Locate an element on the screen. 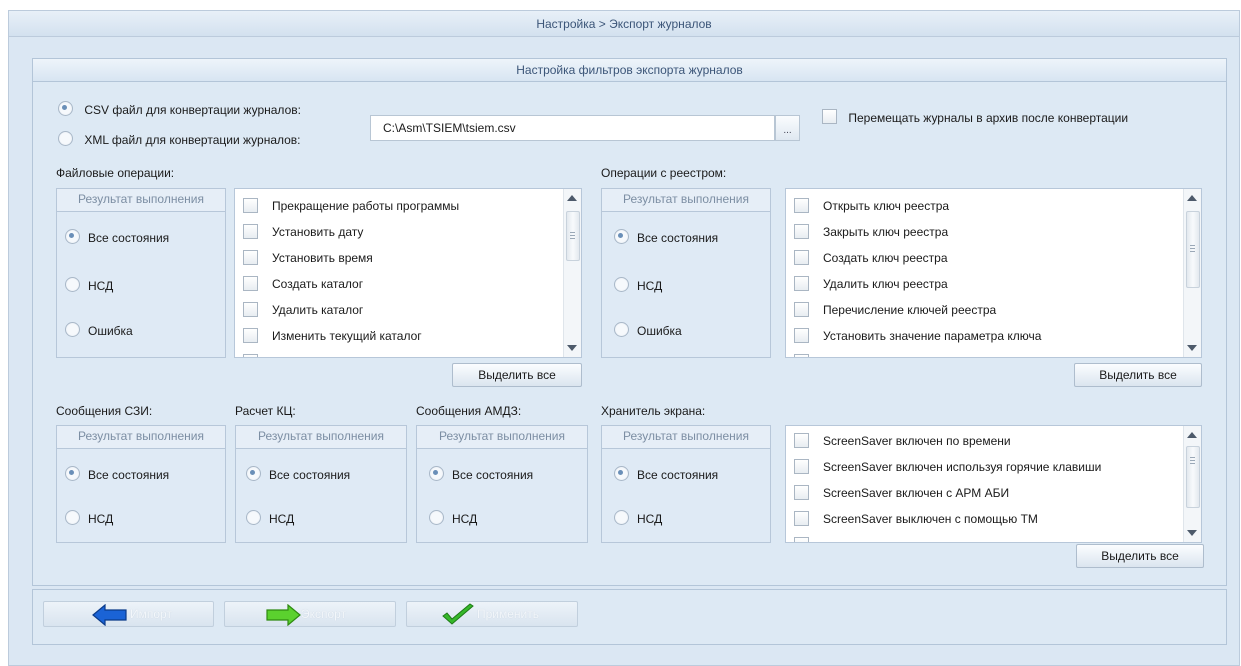 This screenshot has width=1241, height=666. window-title: Настройка > Экспорт журналов is located at coordinates (624, 23).